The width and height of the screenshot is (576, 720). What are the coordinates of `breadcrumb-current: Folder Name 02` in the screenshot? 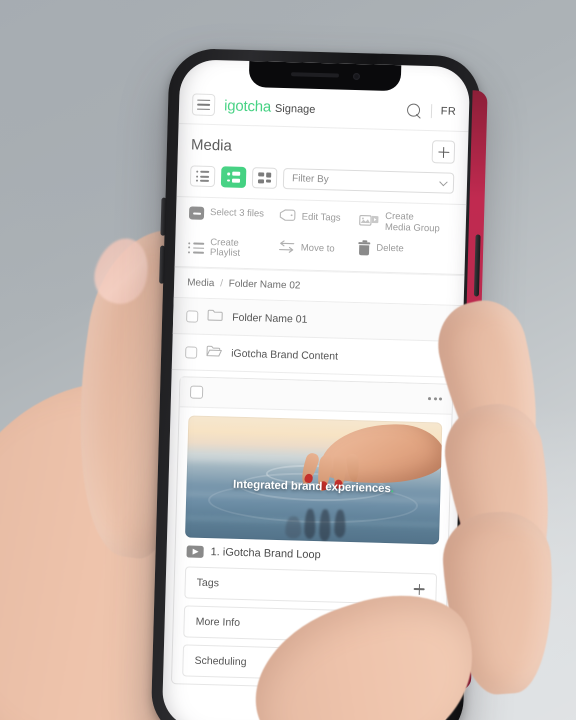 It's located at (264, 285).